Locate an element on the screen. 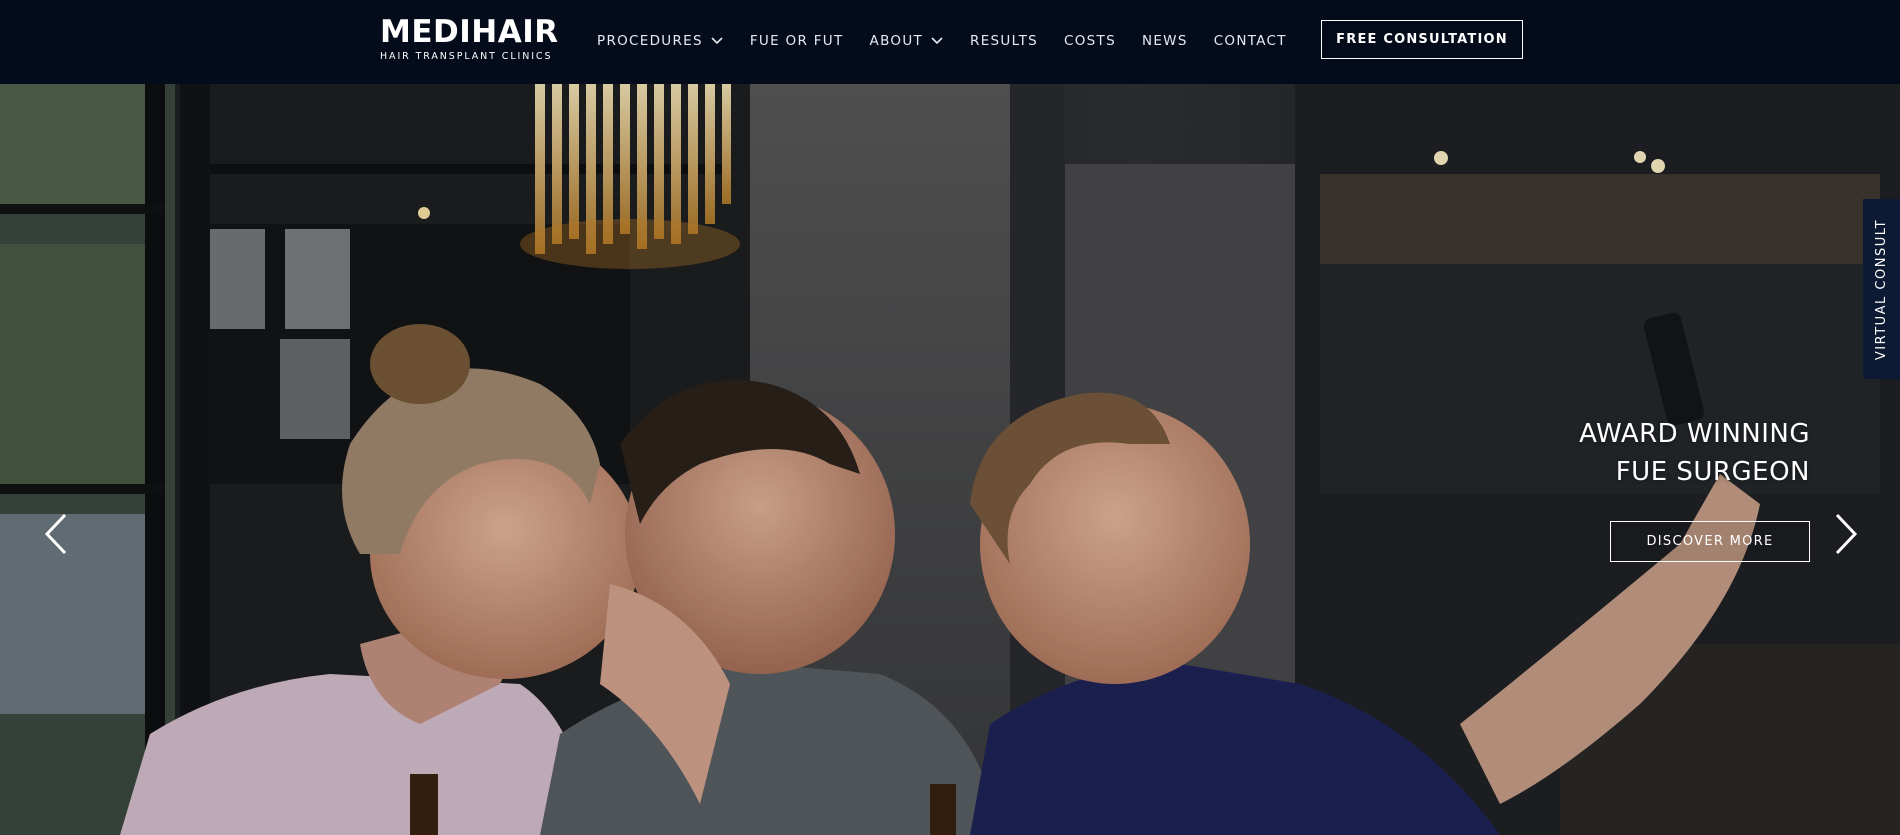 The image size is (1900, 835). nav-item-label: CONTACT is located at coordinates (1250, 41).